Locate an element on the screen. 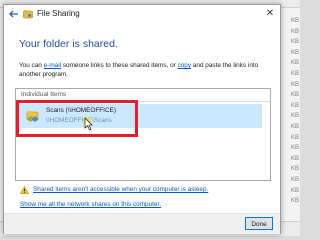 This screenshot has height=240, width=320. list-header-label: Individual Items is located at coordinates (44, 94).